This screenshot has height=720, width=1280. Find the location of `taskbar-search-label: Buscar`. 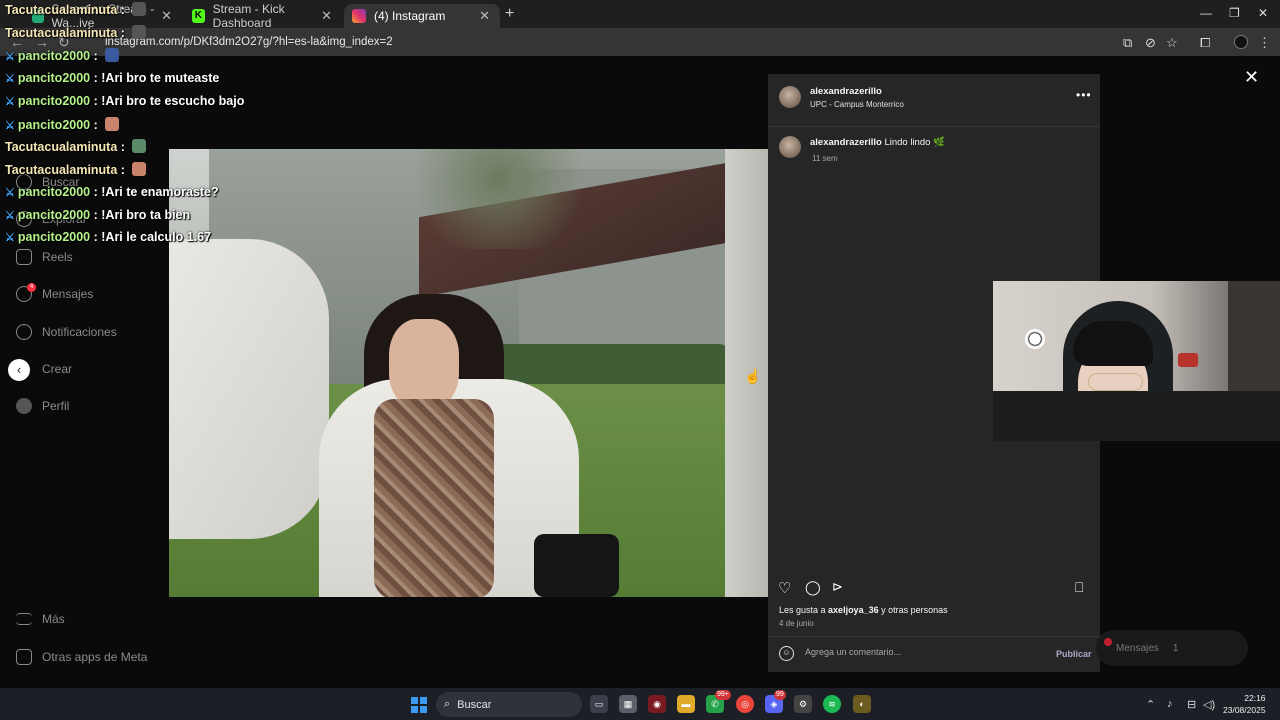

taskbar-search-label: Buscar is located at coordinates (474, 704).